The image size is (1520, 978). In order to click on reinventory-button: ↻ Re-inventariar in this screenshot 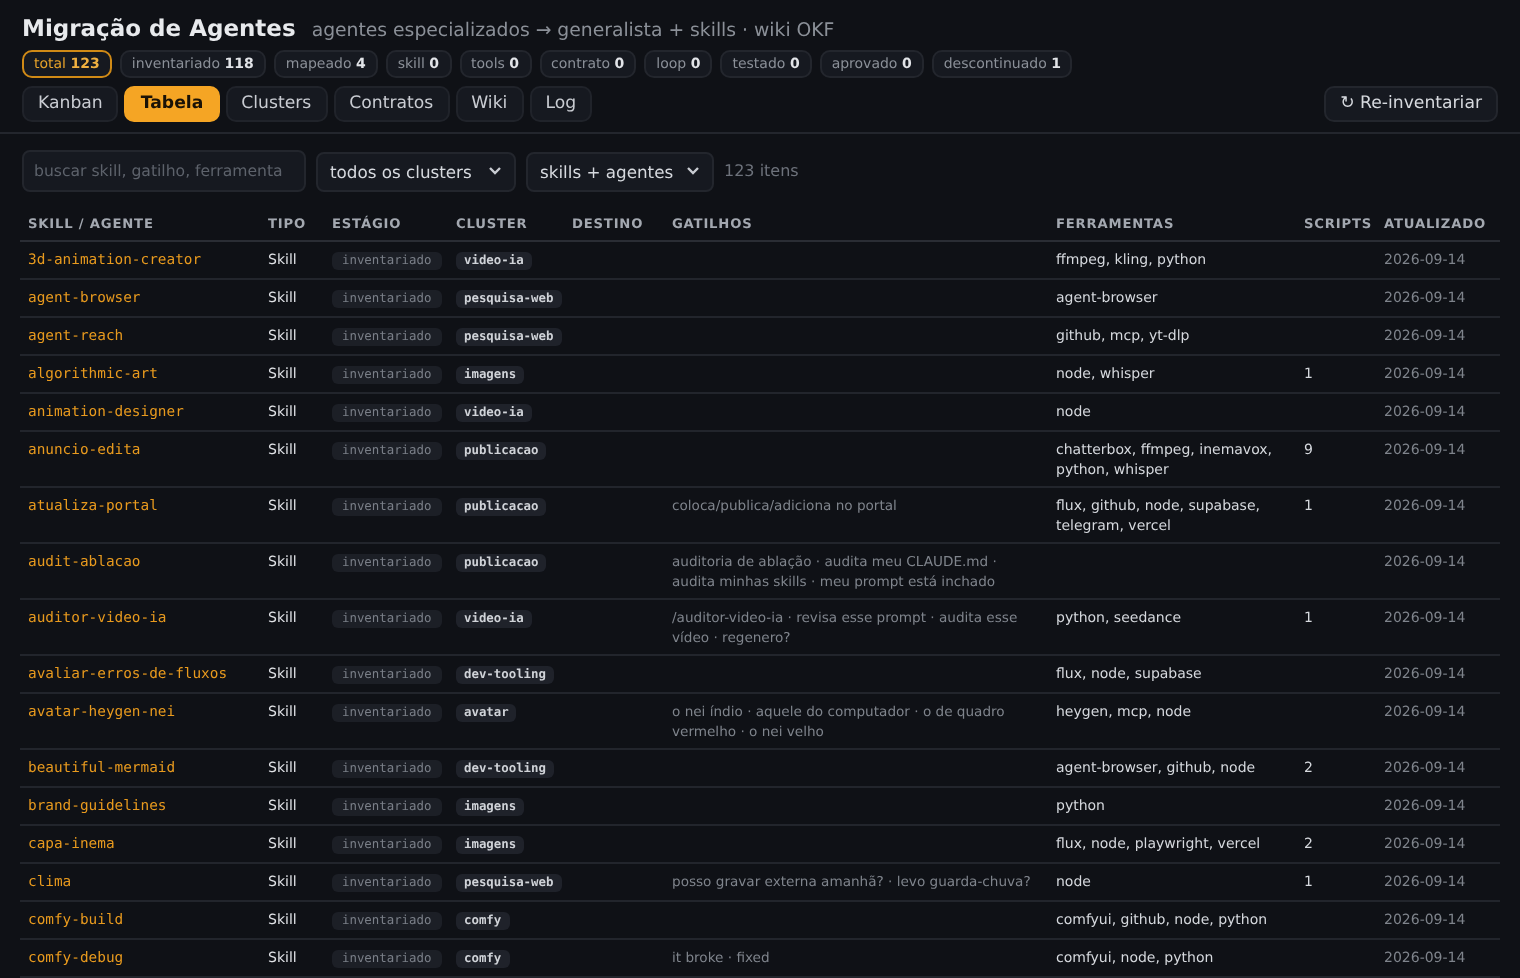, I will do `click(1411, 104)`.